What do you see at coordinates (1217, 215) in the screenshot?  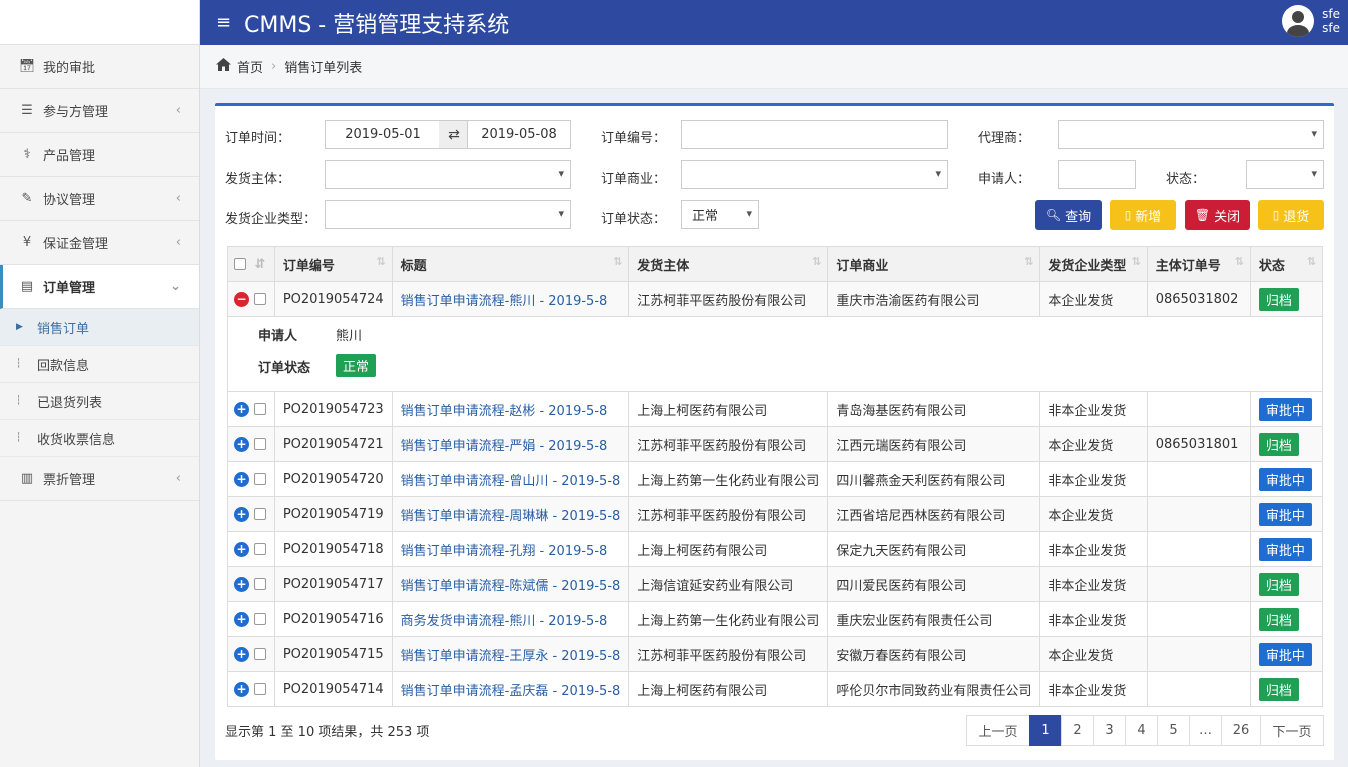 I see `close-button: 🗑︎ 关闭` at bounding box center [1217, 215].